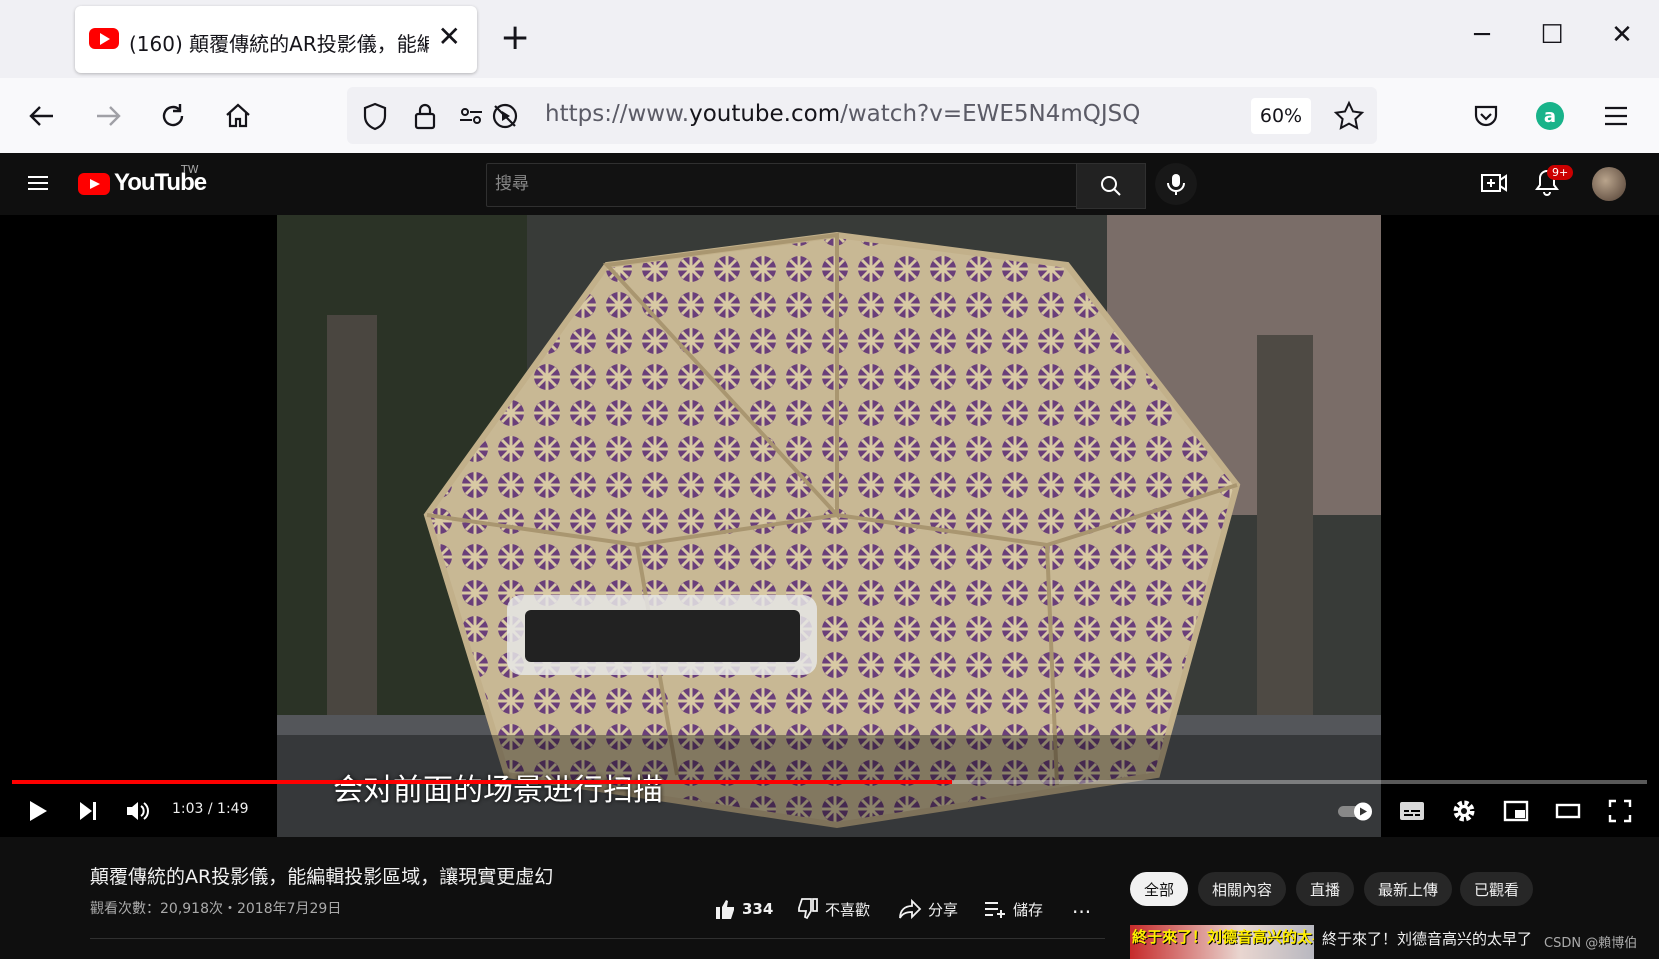  Describe the element at coordinates (1553, 181) in the screenshot. I see `notifications-button: 9+` at that location.